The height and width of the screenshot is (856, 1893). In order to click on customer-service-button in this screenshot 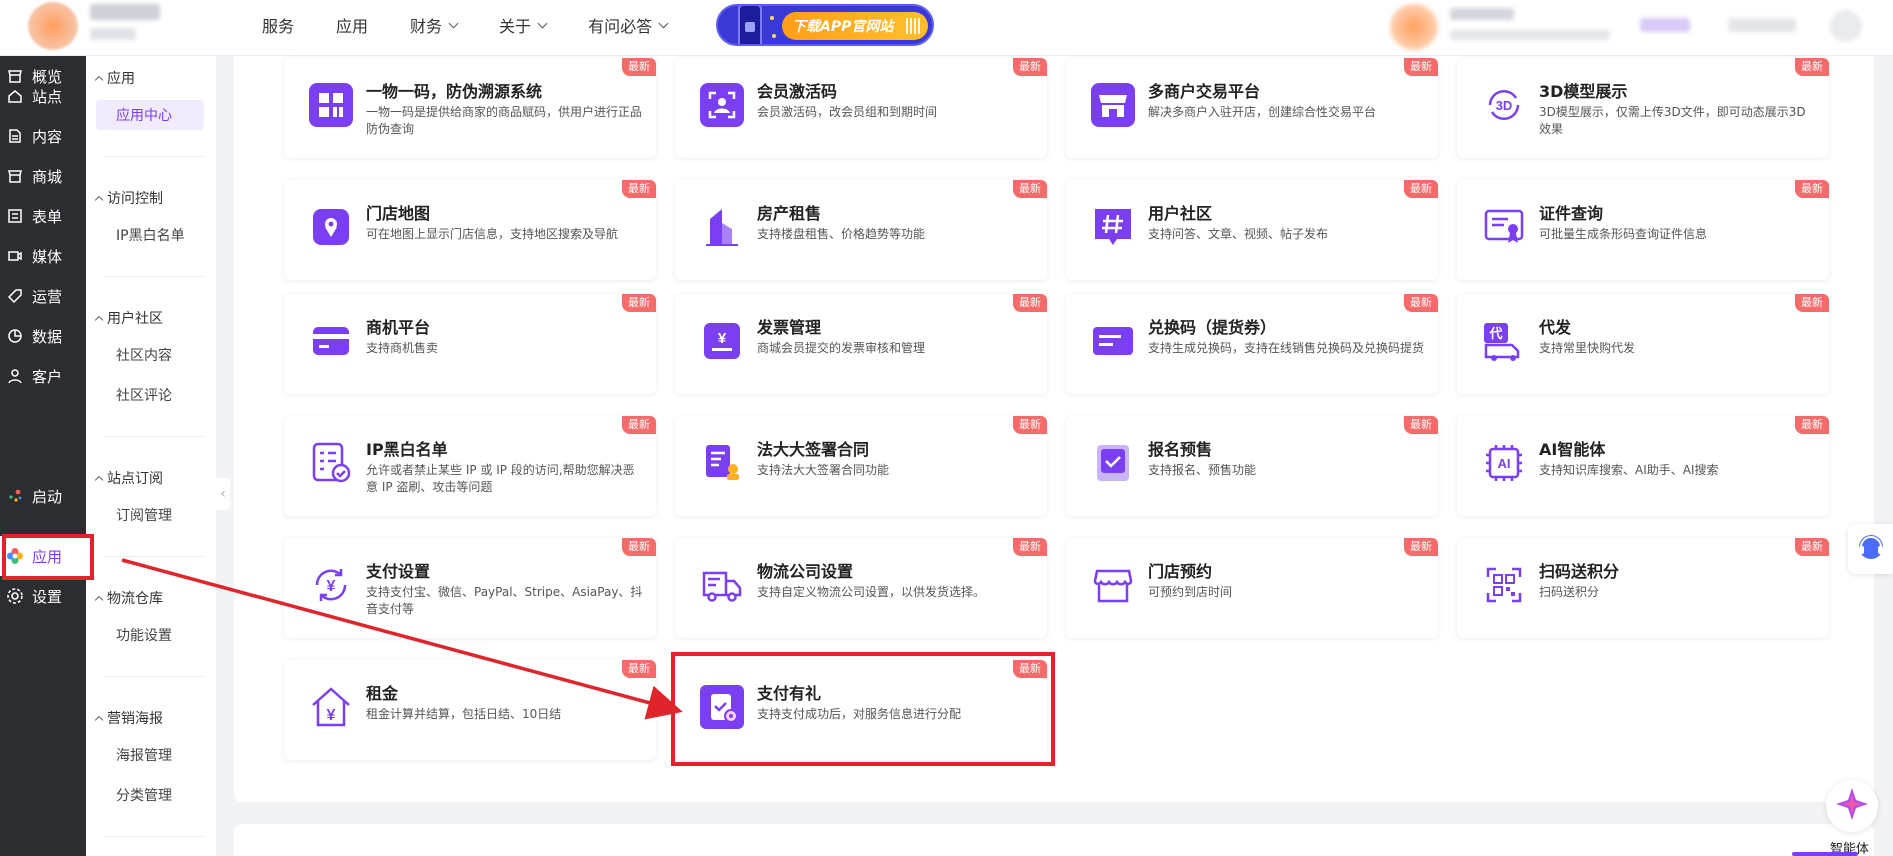, I will do `click(1870, 549)`.